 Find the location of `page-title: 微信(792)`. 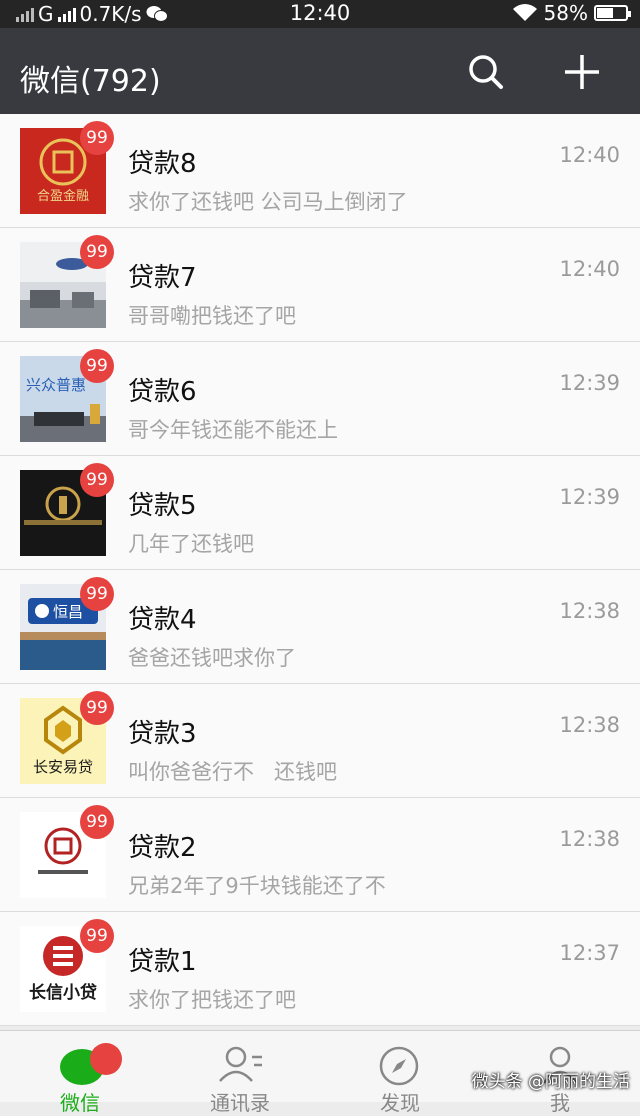

page-title: 微信(792) is located at coordinates (90, 81).